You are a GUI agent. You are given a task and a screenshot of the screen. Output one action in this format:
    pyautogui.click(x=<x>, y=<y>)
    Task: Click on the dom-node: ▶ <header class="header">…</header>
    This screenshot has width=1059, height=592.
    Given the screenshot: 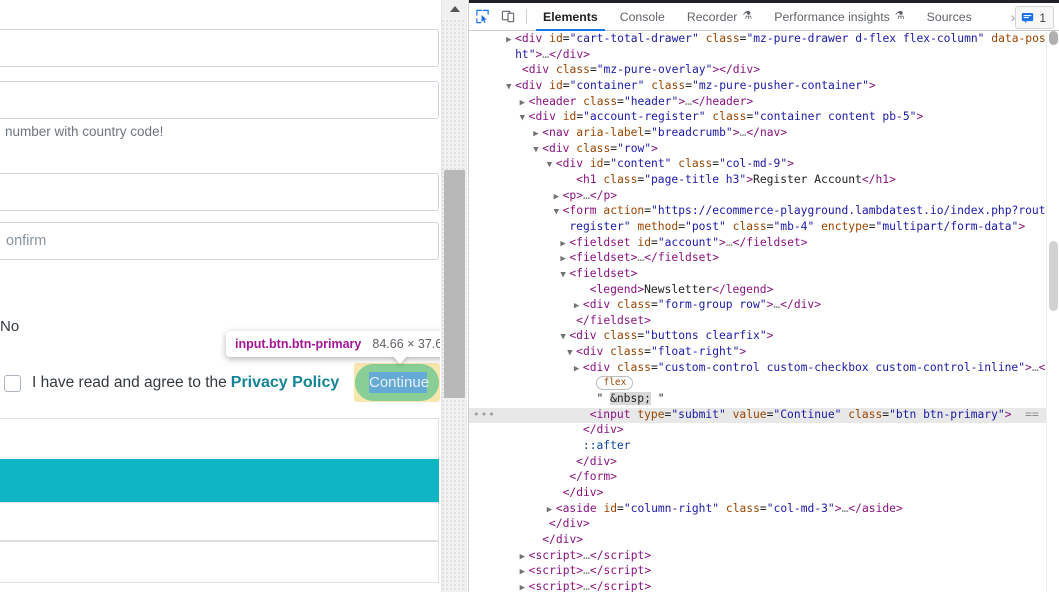 What is the action you would take?
    pyautogui.click(x=758, y=103)
    